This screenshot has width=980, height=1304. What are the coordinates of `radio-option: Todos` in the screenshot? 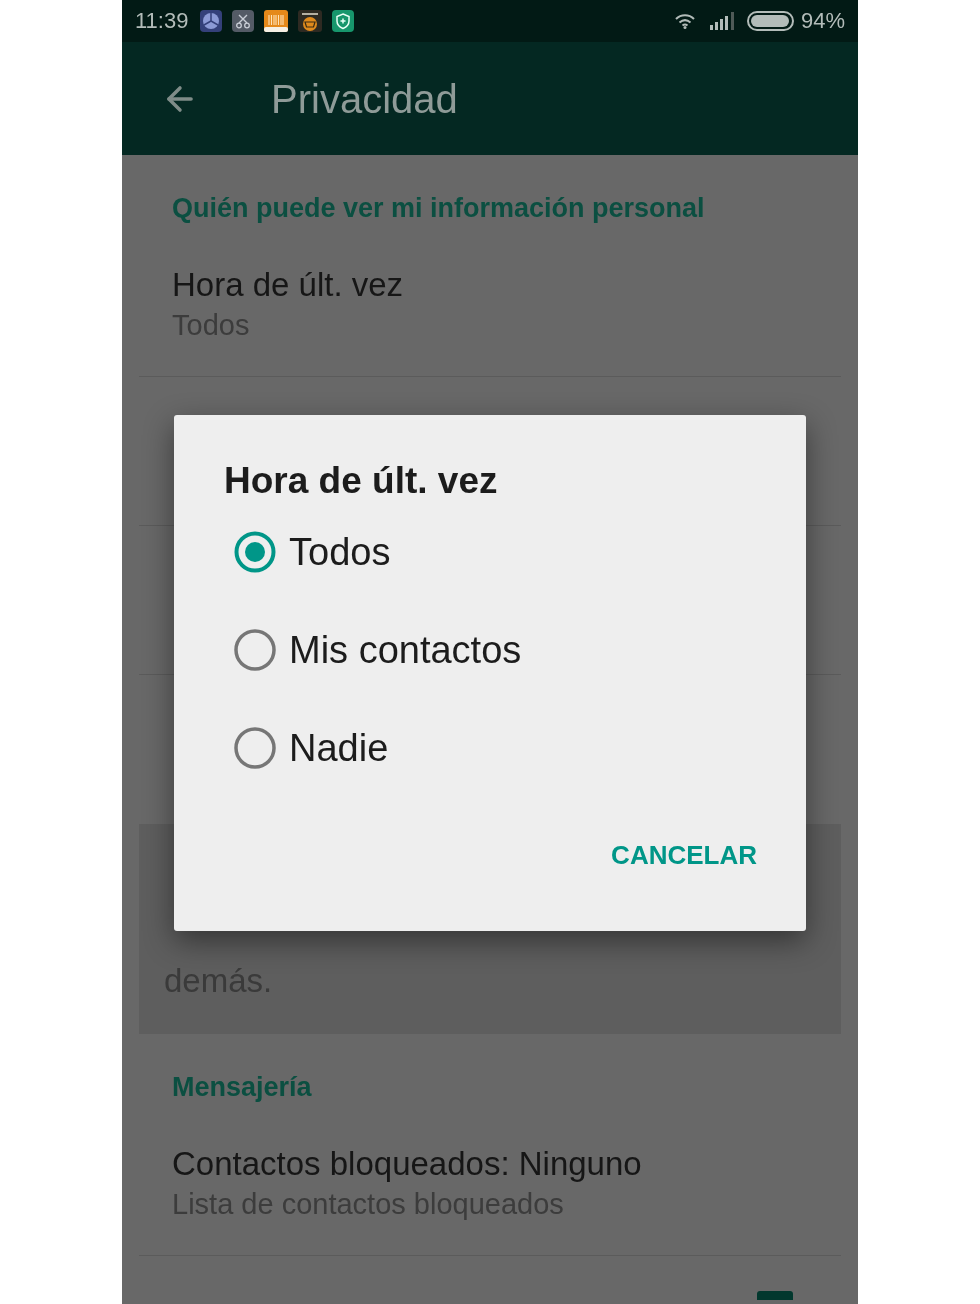 It's located at (490, 552).